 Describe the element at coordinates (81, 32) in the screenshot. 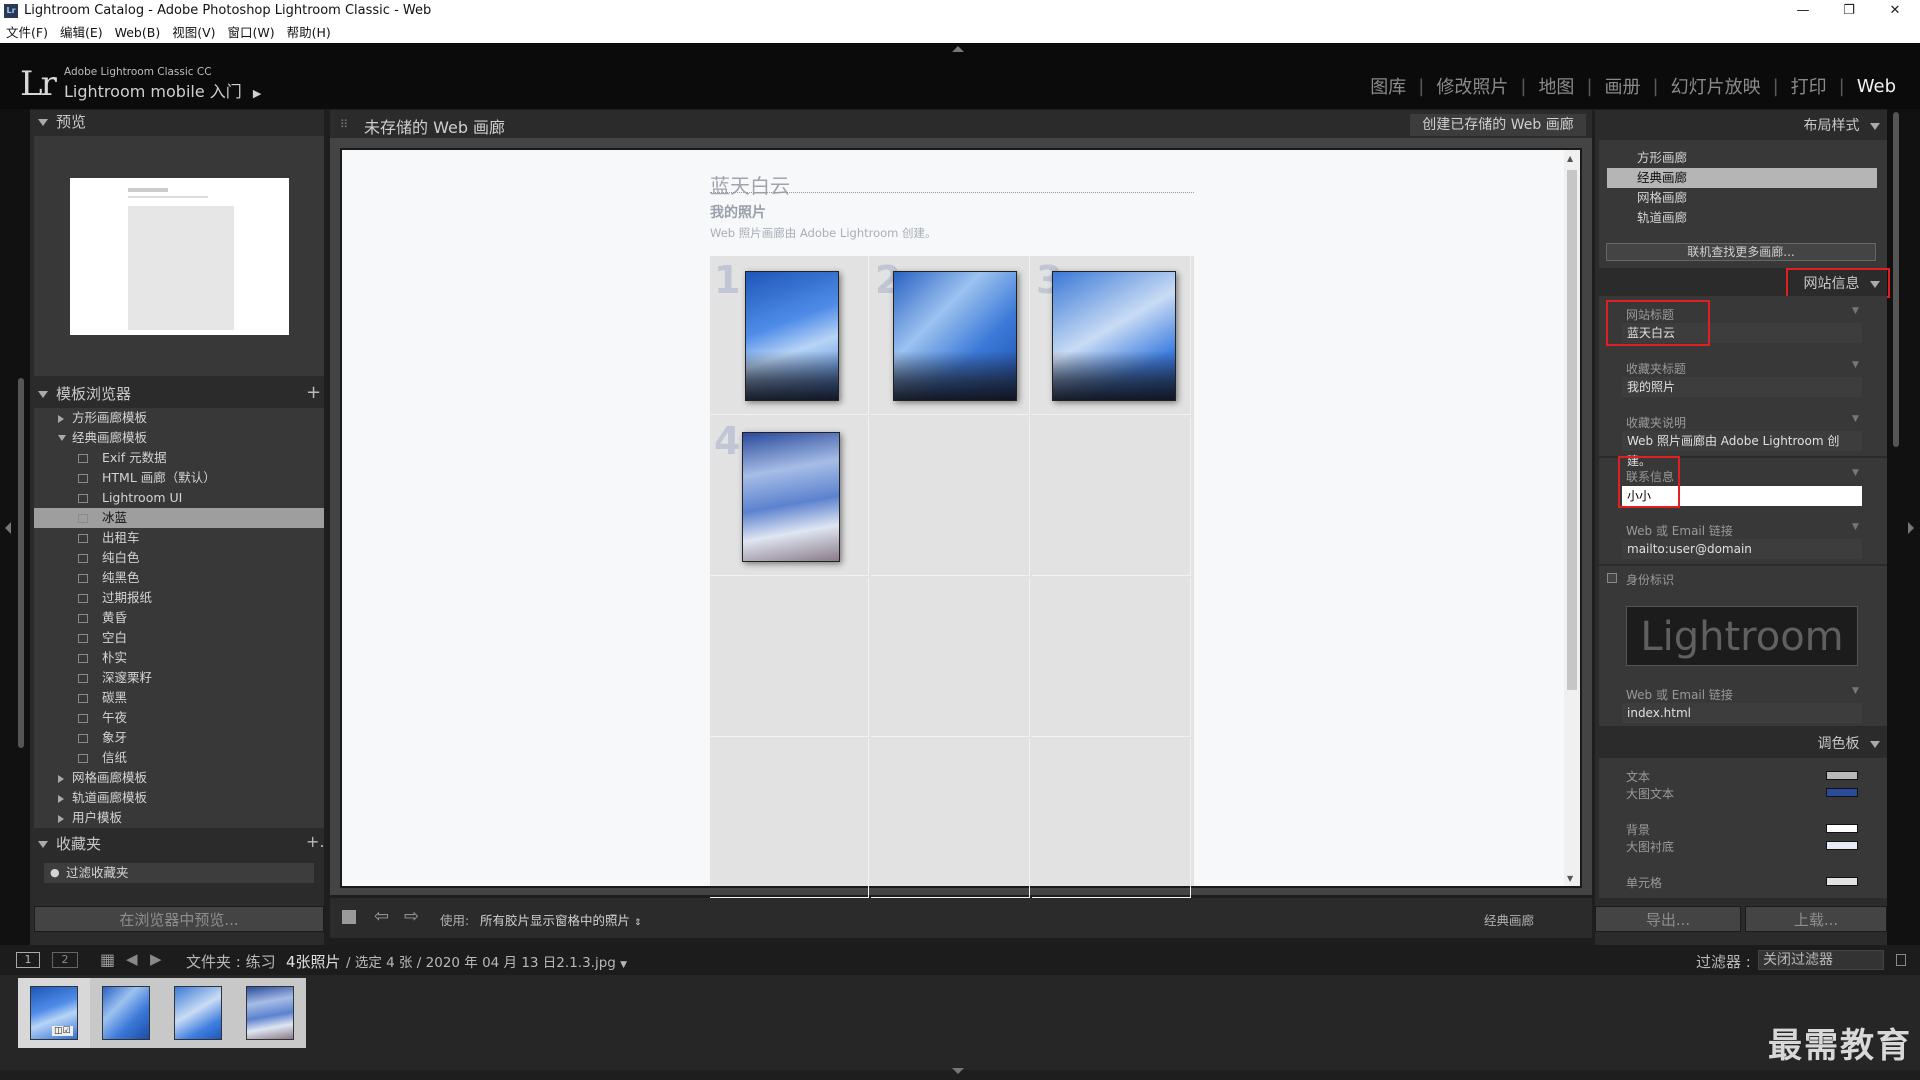

I see `menu-edit: 编辑(E)` at that location.